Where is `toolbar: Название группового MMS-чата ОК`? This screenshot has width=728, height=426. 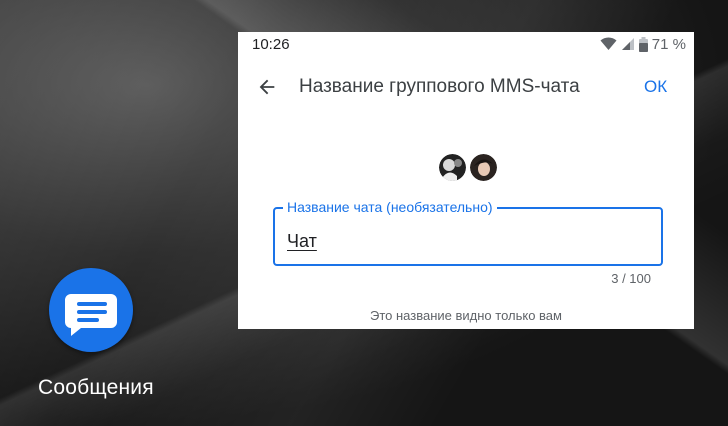 toolbar: Название группового MMS-чата ОК is located at coordinates (466, 88).